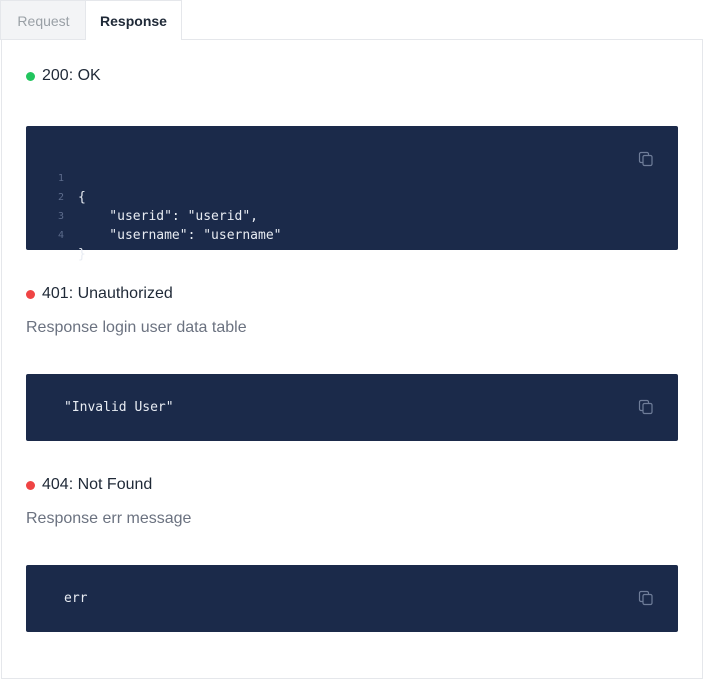  Describe the element at coordinates (133, 20) in the screenshot. I see `tab-response: Response` at that location.